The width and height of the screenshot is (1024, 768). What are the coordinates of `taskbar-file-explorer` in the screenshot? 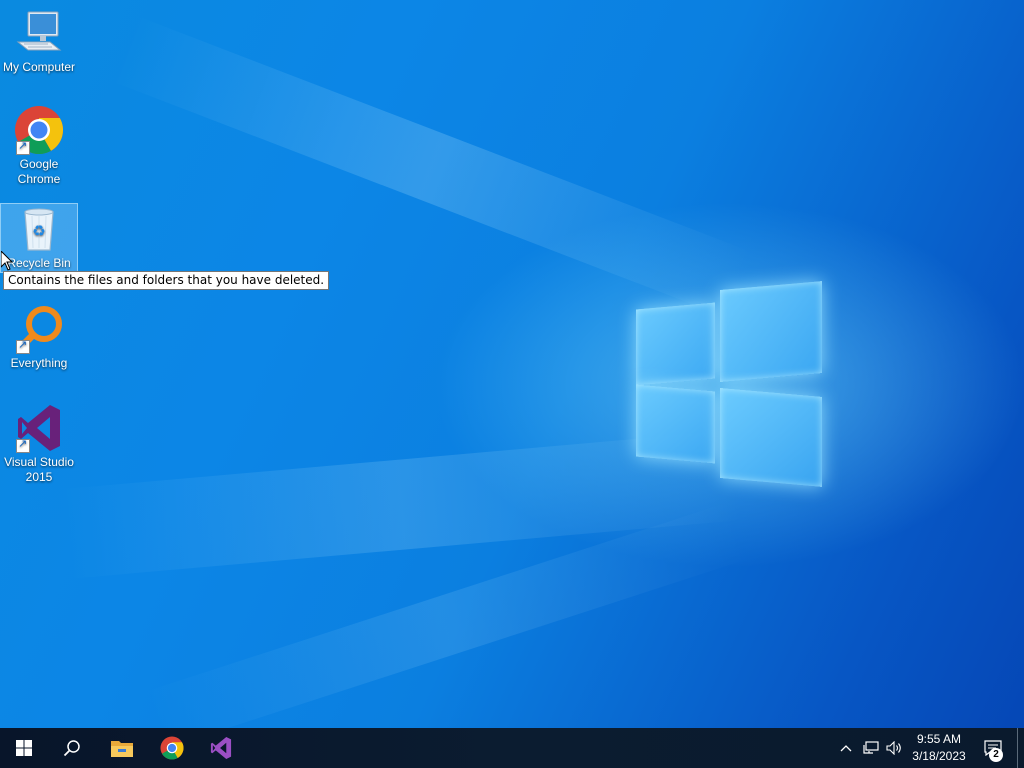 It's located at (122, 748).